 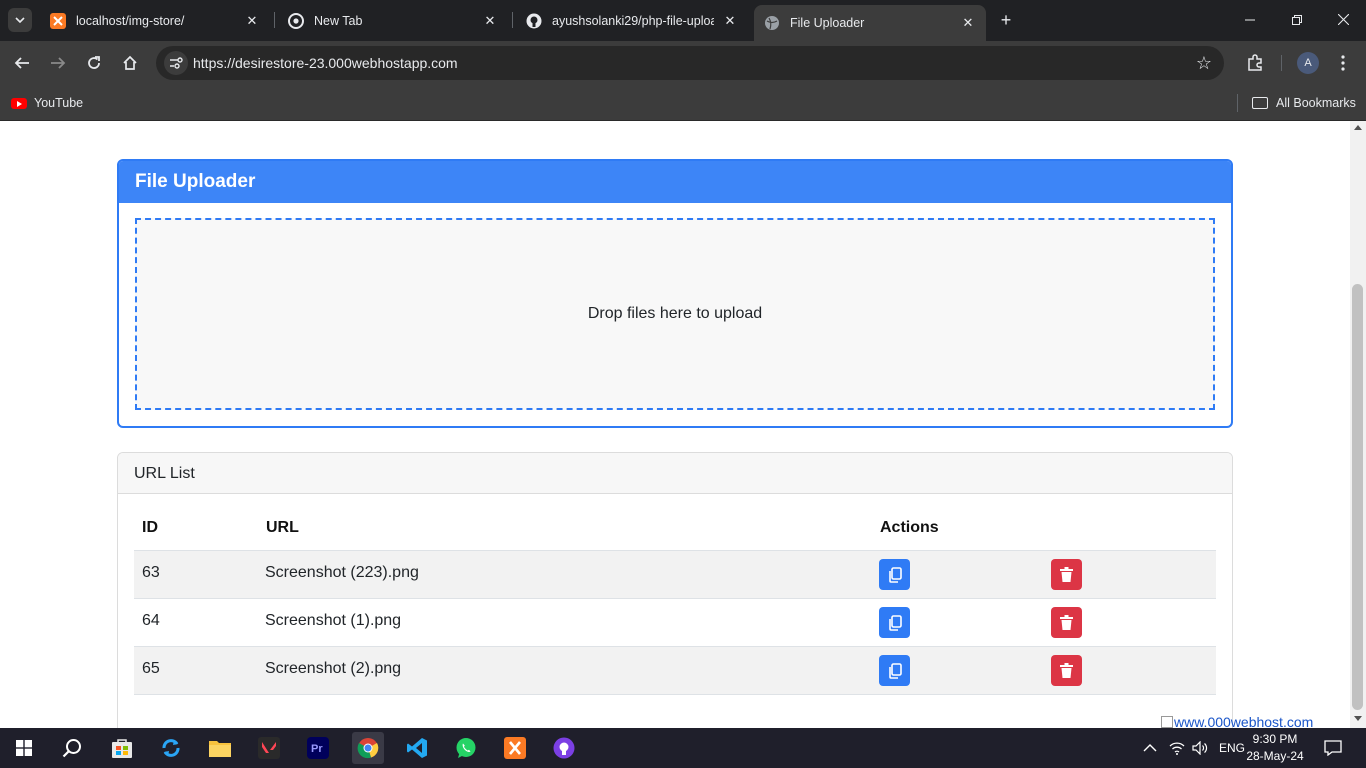 I want to click on vscode-icon, so click(x=417, y=748).